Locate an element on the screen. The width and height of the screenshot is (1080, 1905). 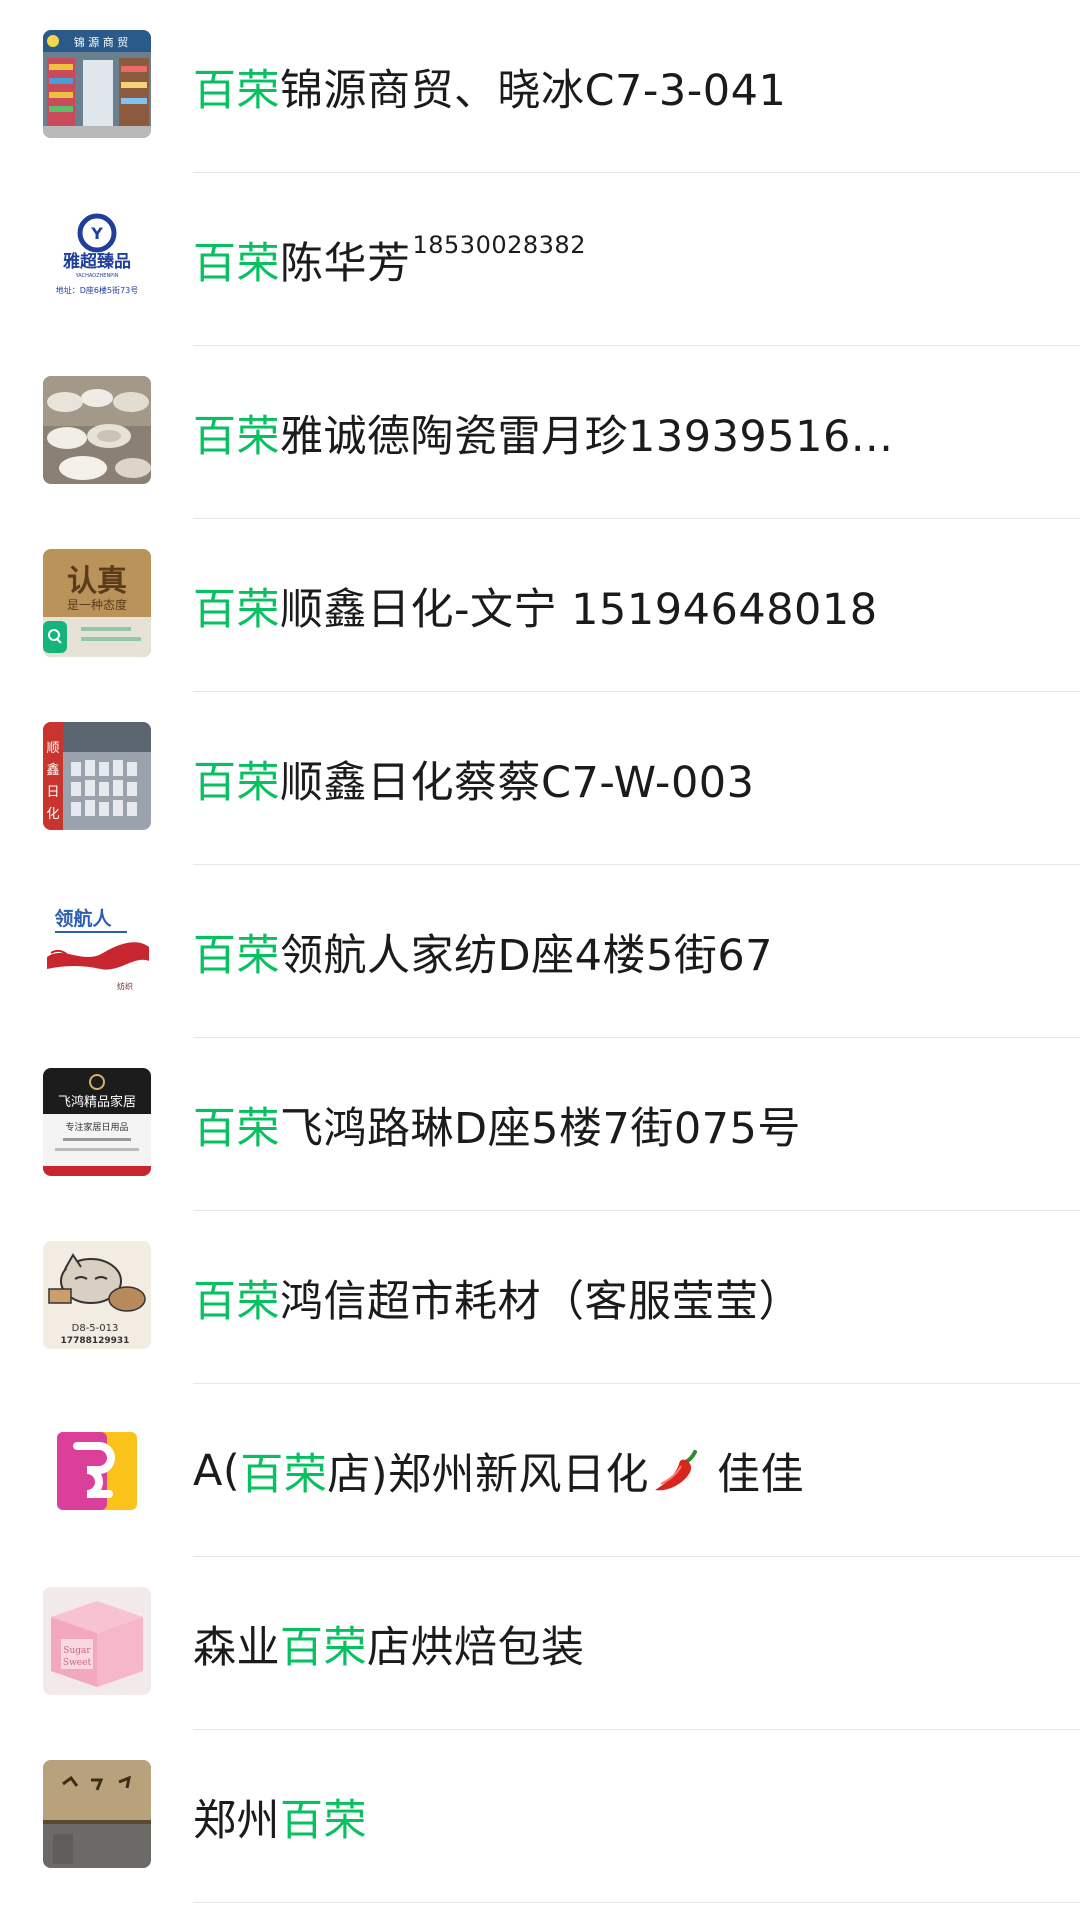
avatar-stone-wall is located at coordinates (97, 1814).